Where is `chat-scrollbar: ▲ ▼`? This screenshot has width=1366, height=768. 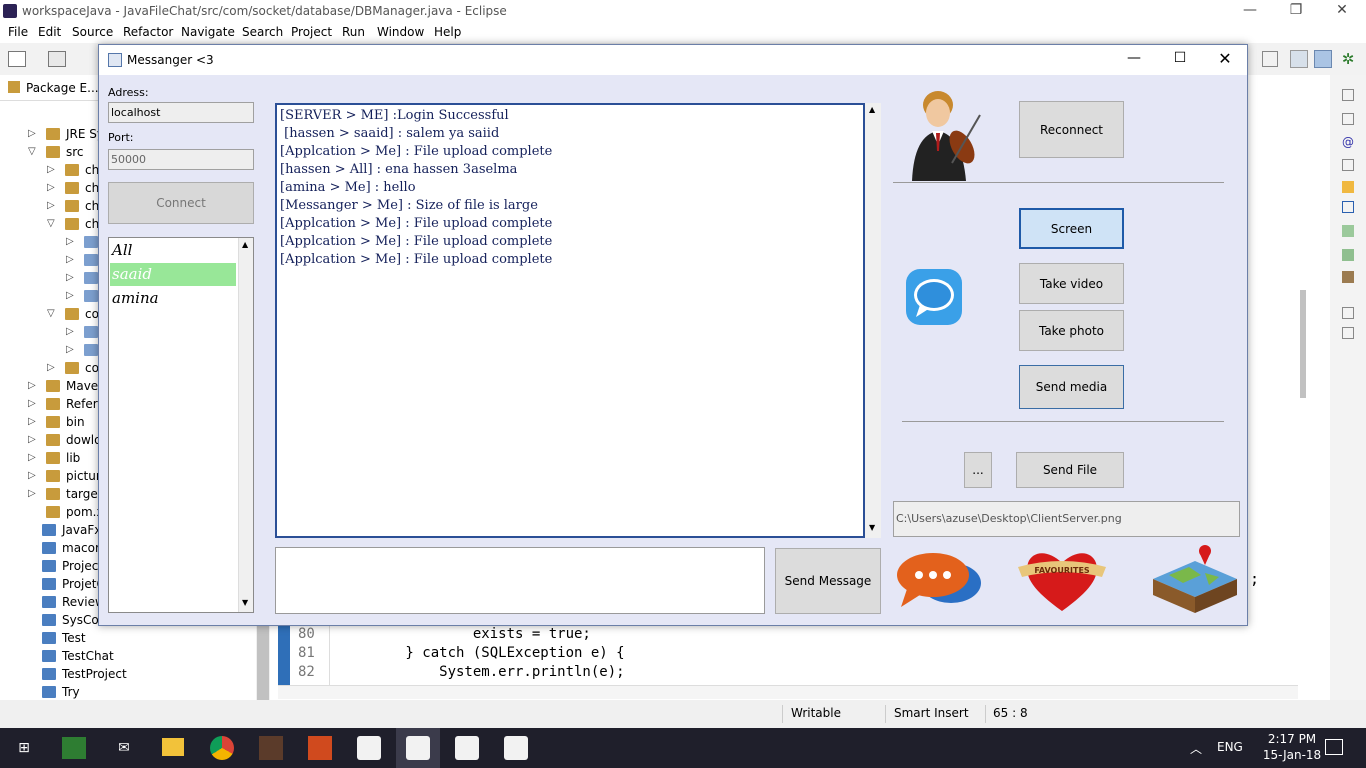 chat-scrollbar: ▲ ▼ is located at coordinates (873, 320).